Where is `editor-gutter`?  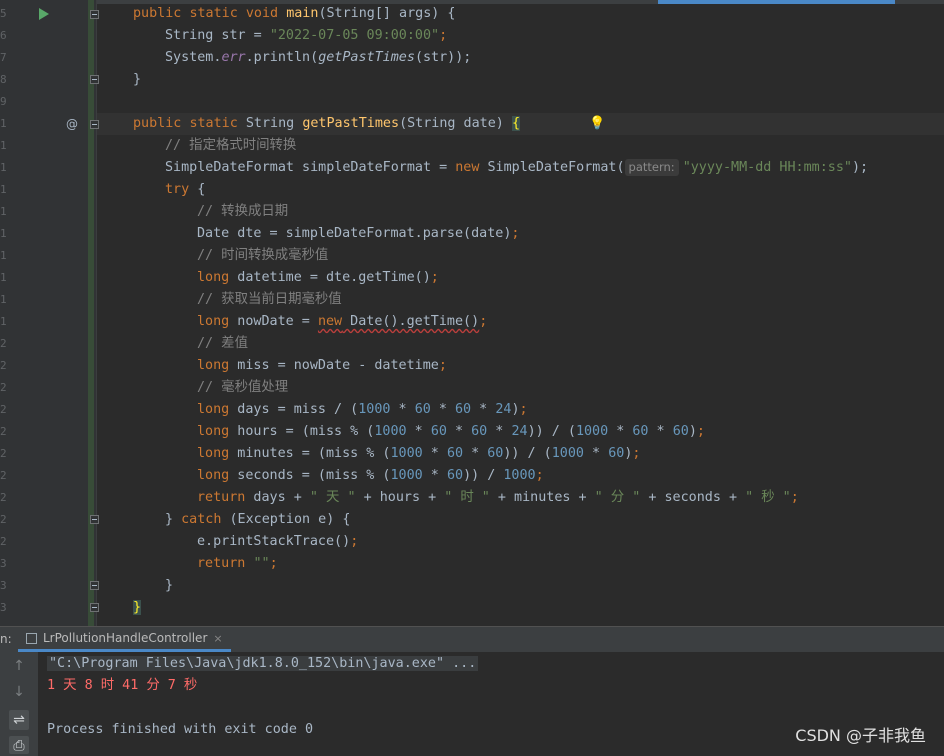 editor-gutter is located at coordinates (48, 313).